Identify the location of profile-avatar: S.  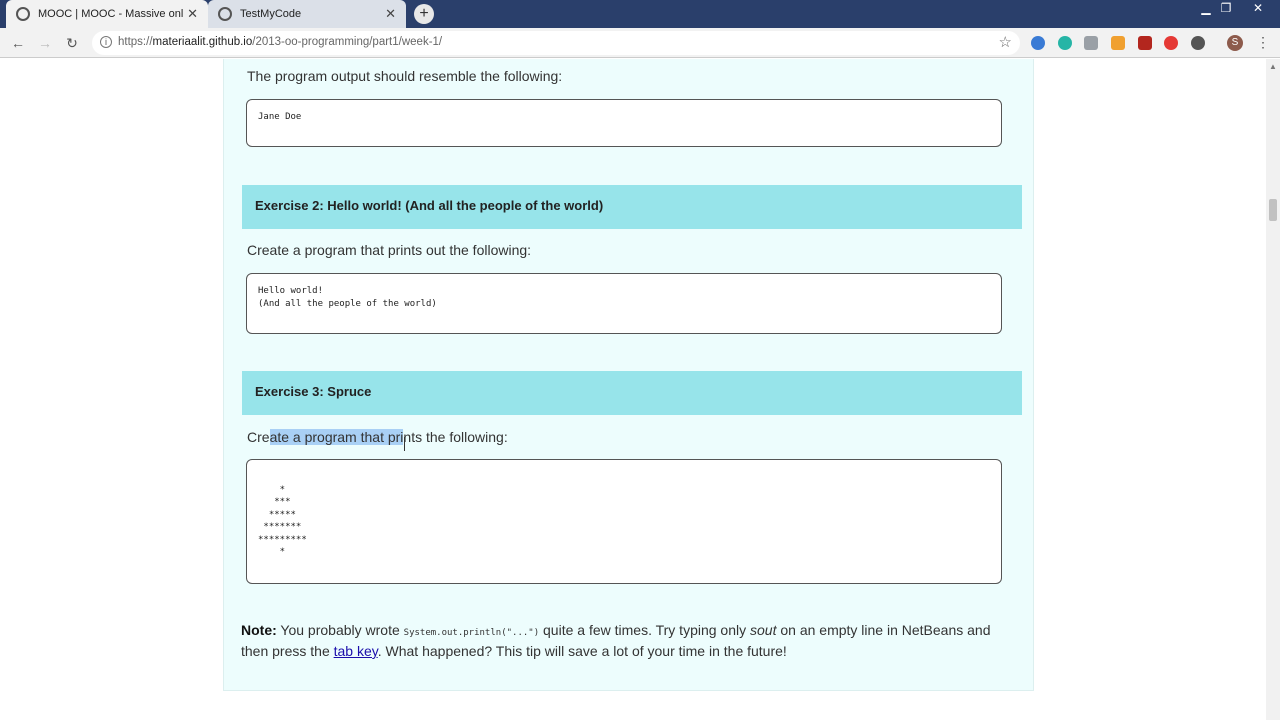
(1235, 43).